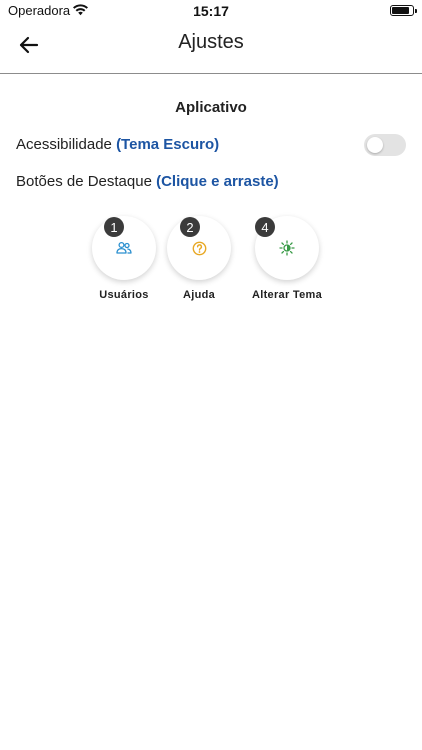 This screenshot has width=422, height=750. I want to click on status-bar: Operadora 15:17, so click(211, 11).